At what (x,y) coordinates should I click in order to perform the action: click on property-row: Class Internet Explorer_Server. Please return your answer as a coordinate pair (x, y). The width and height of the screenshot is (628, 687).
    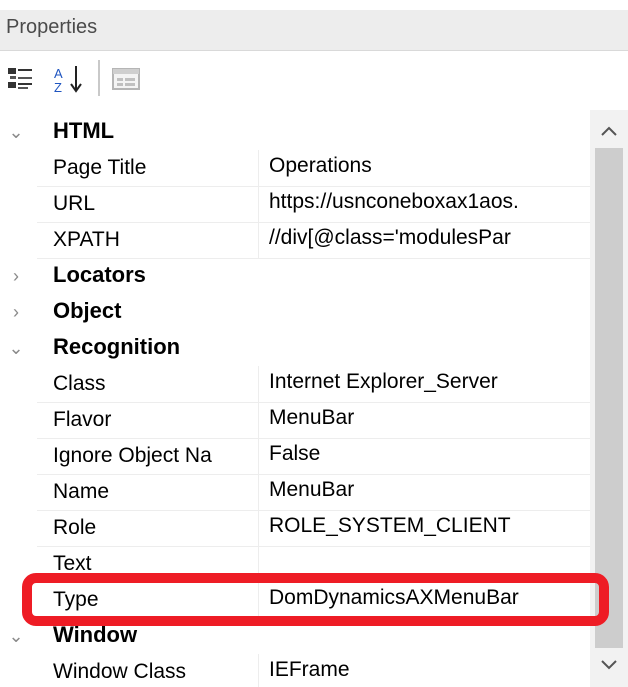
    Looking at the image, I should click on (295, 384).